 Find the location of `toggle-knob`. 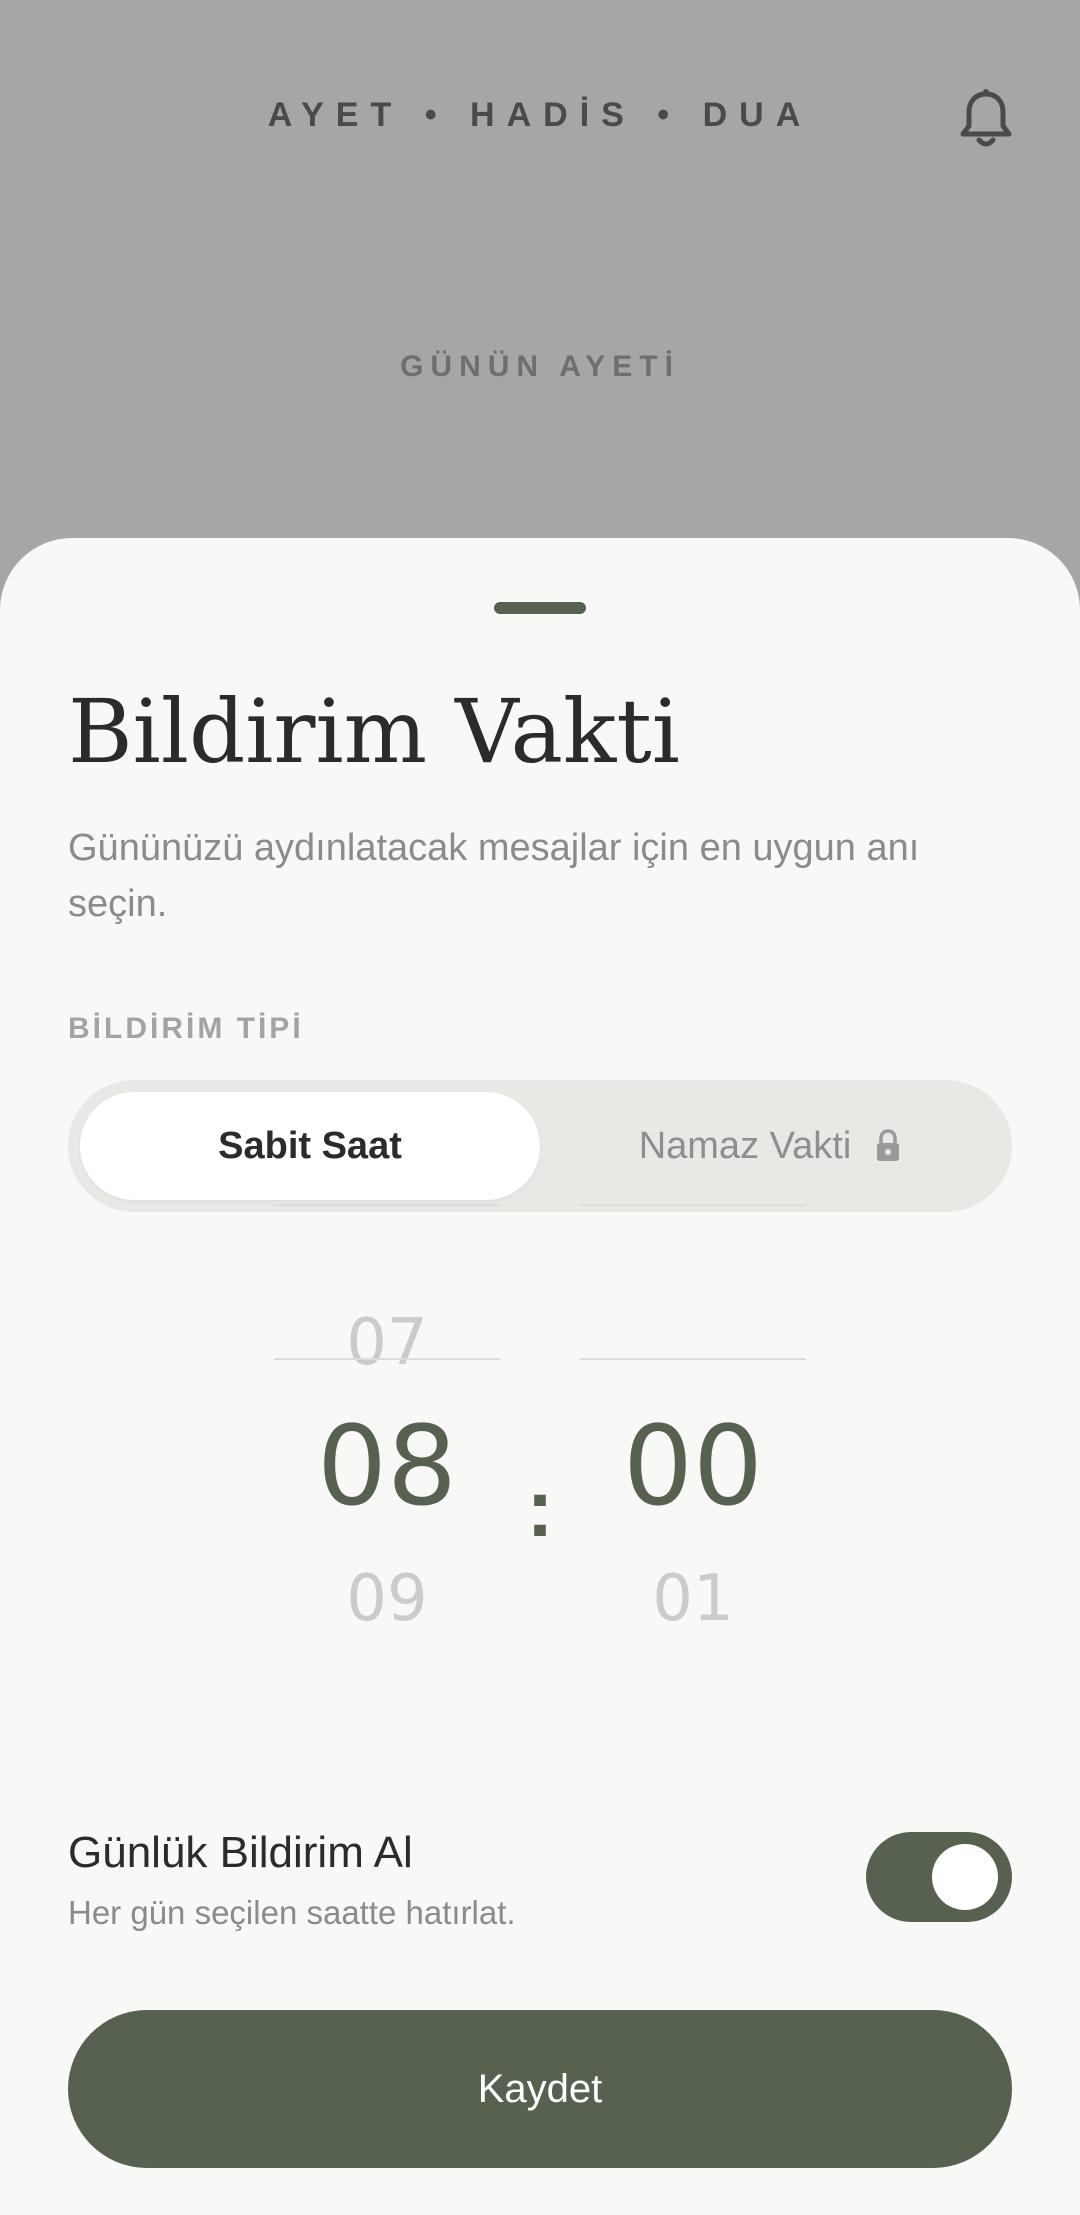

toggle-knob is located at coordinates (965, 1877).